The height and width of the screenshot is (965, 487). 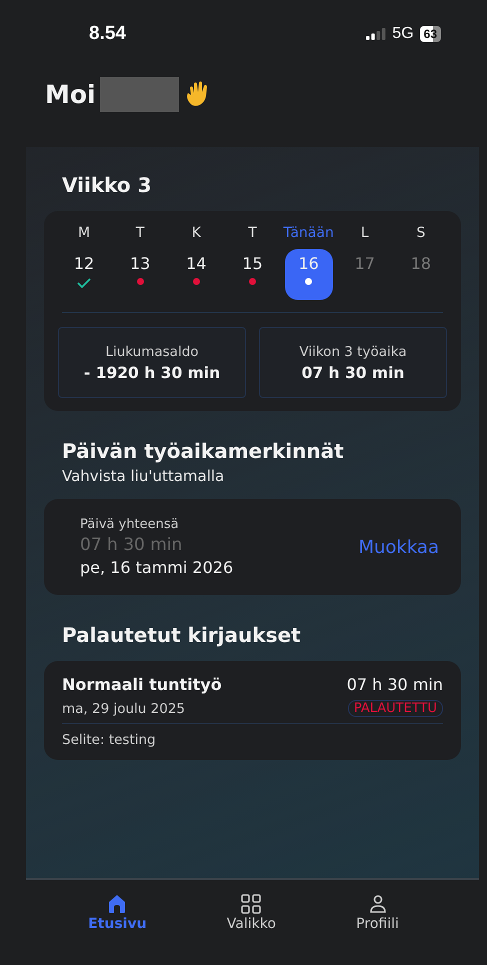 What do you see at coordinates (132, 545) in the screenshot?
I see `total-value: 07 h 30 min` at bounding box center [132, 545].